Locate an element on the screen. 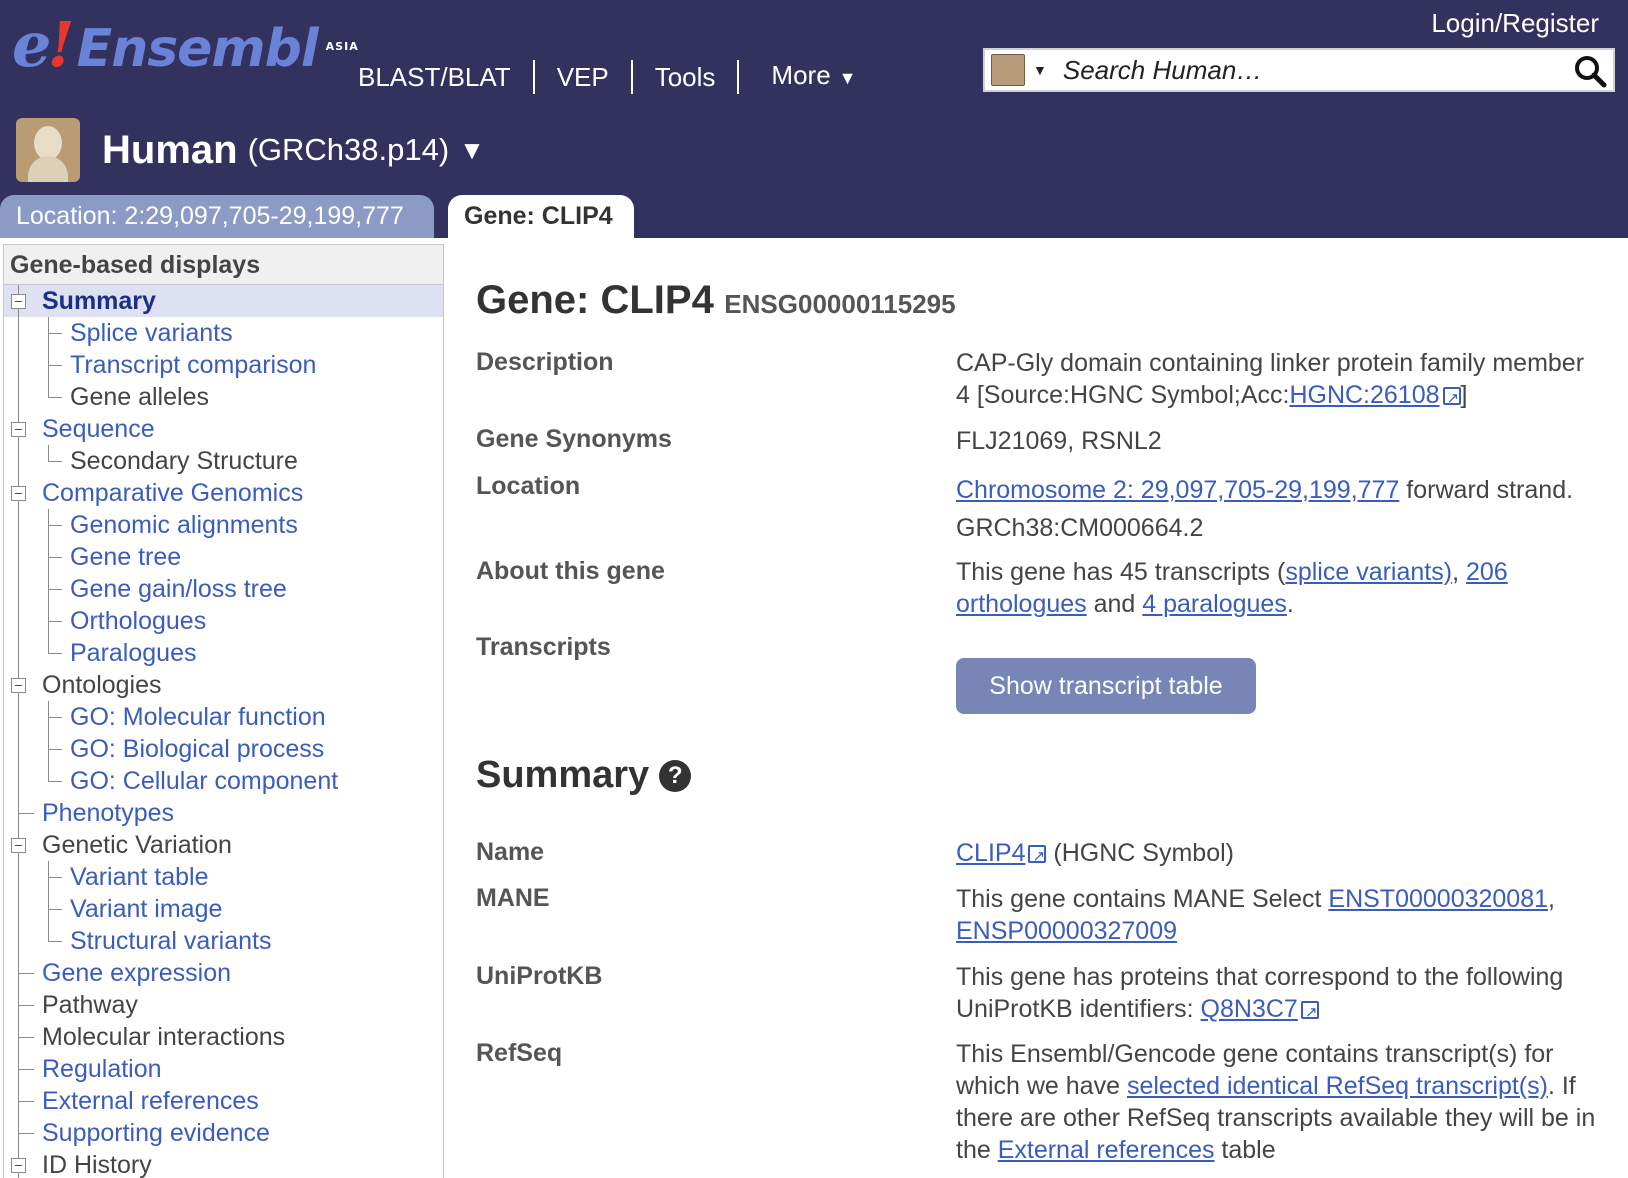 The height and width of the screenshot is (1178, 1628). sidebar-item: Secondary Structure is located at coordinates (223, 461).